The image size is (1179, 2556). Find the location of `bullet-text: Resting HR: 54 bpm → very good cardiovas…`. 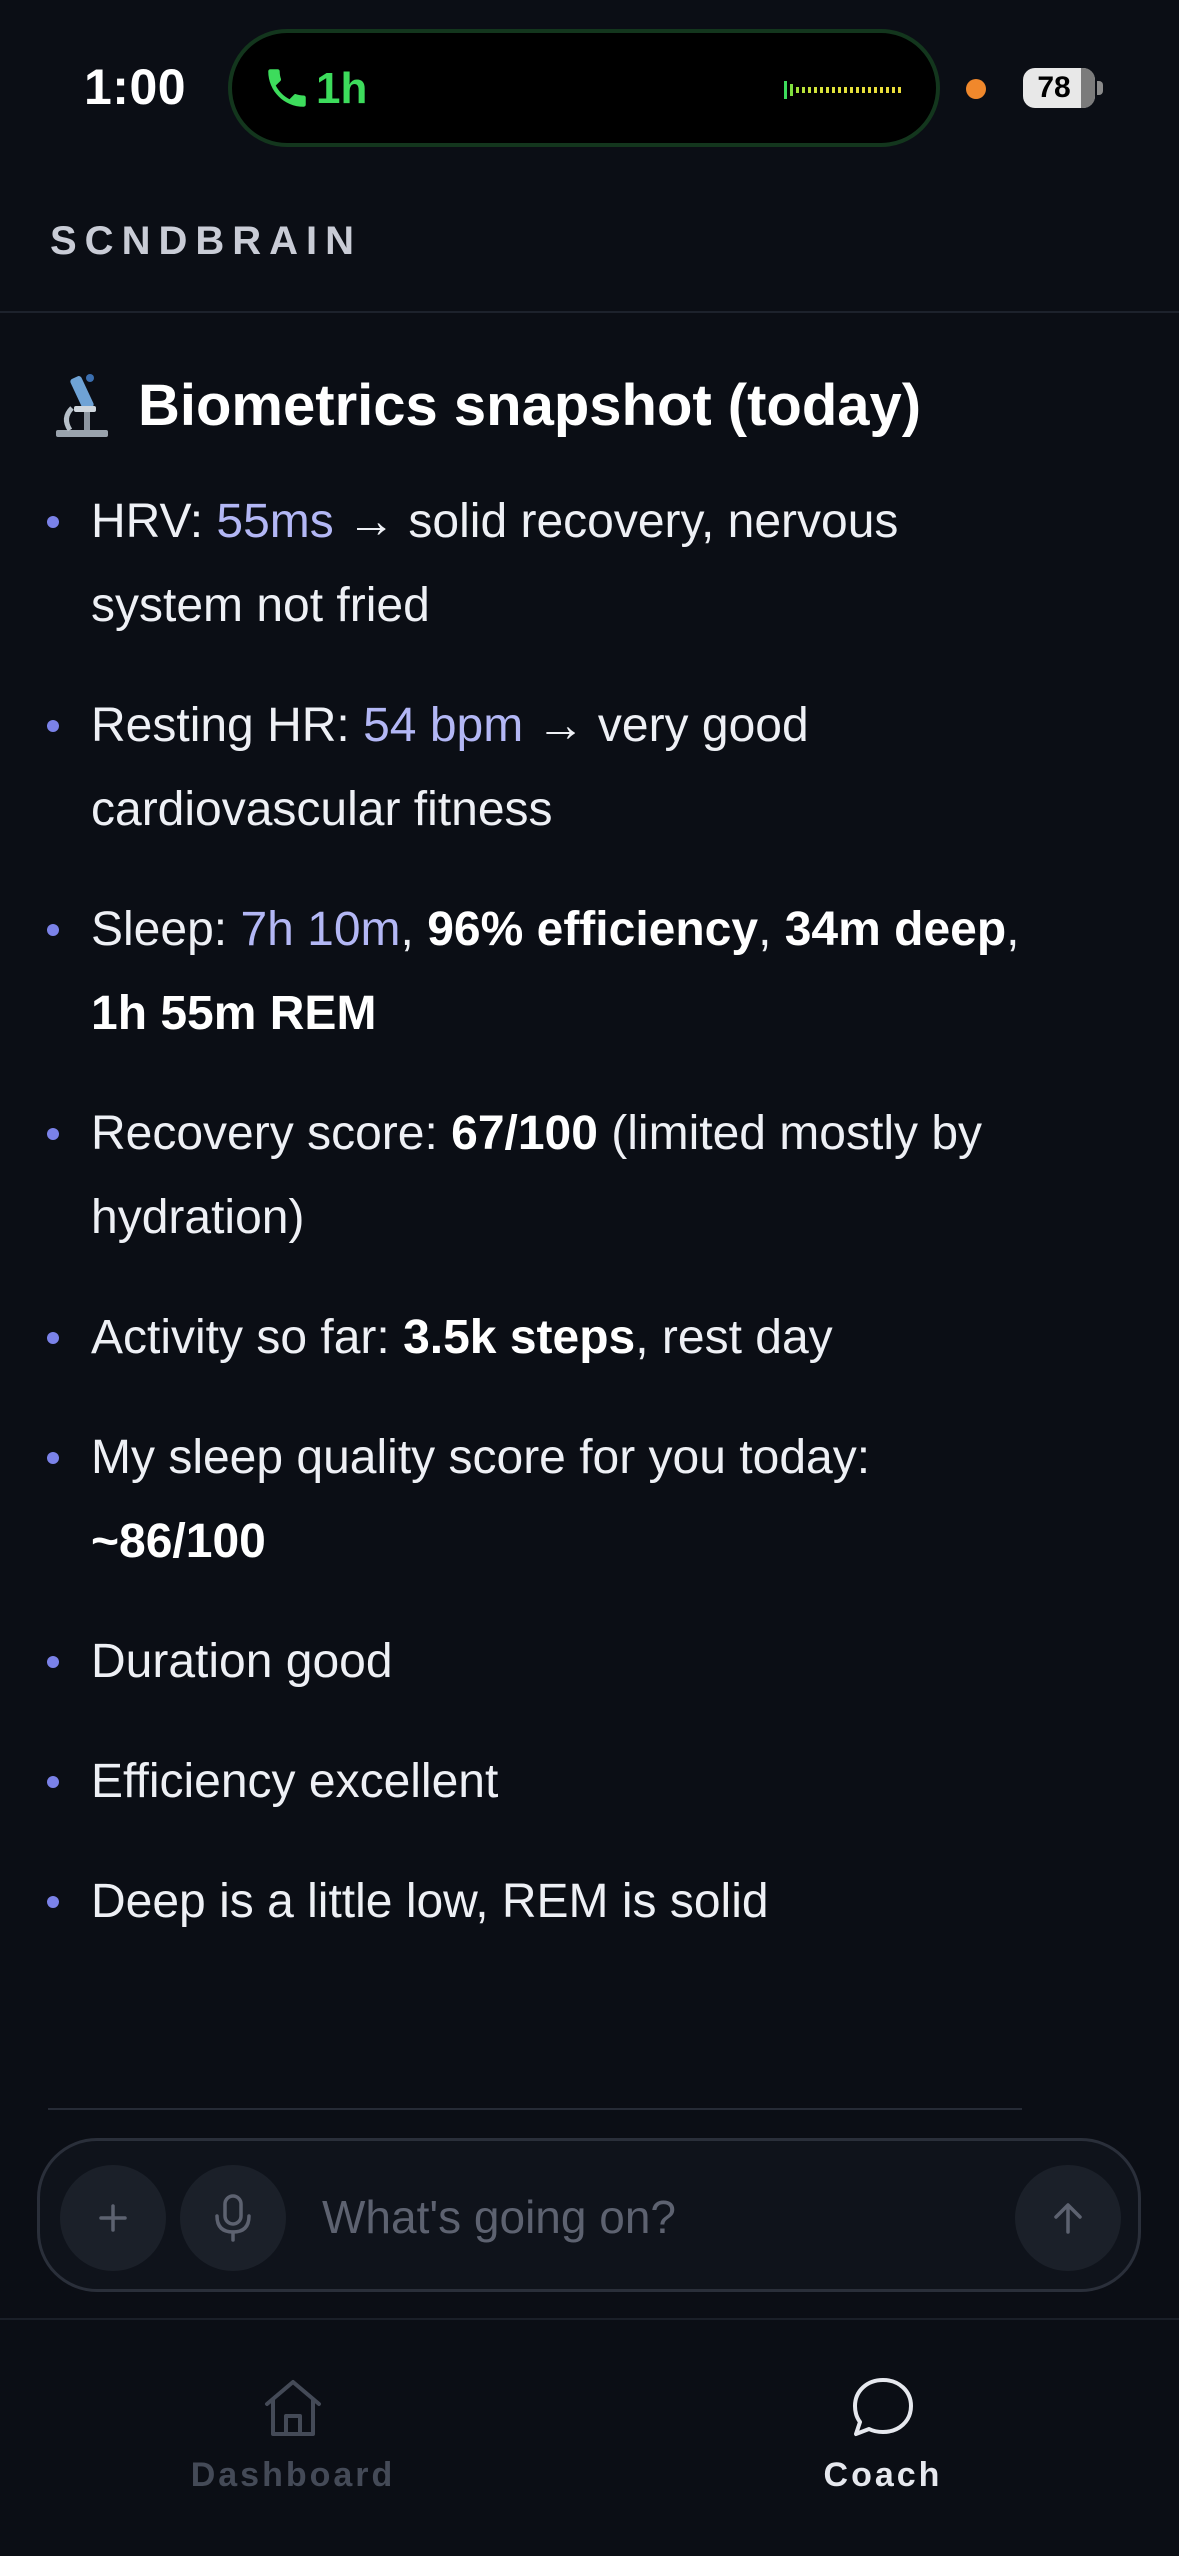

bullet-text: Resting HR: 54 bpm → very good cardiovas… is located at coordinates (556, 768).